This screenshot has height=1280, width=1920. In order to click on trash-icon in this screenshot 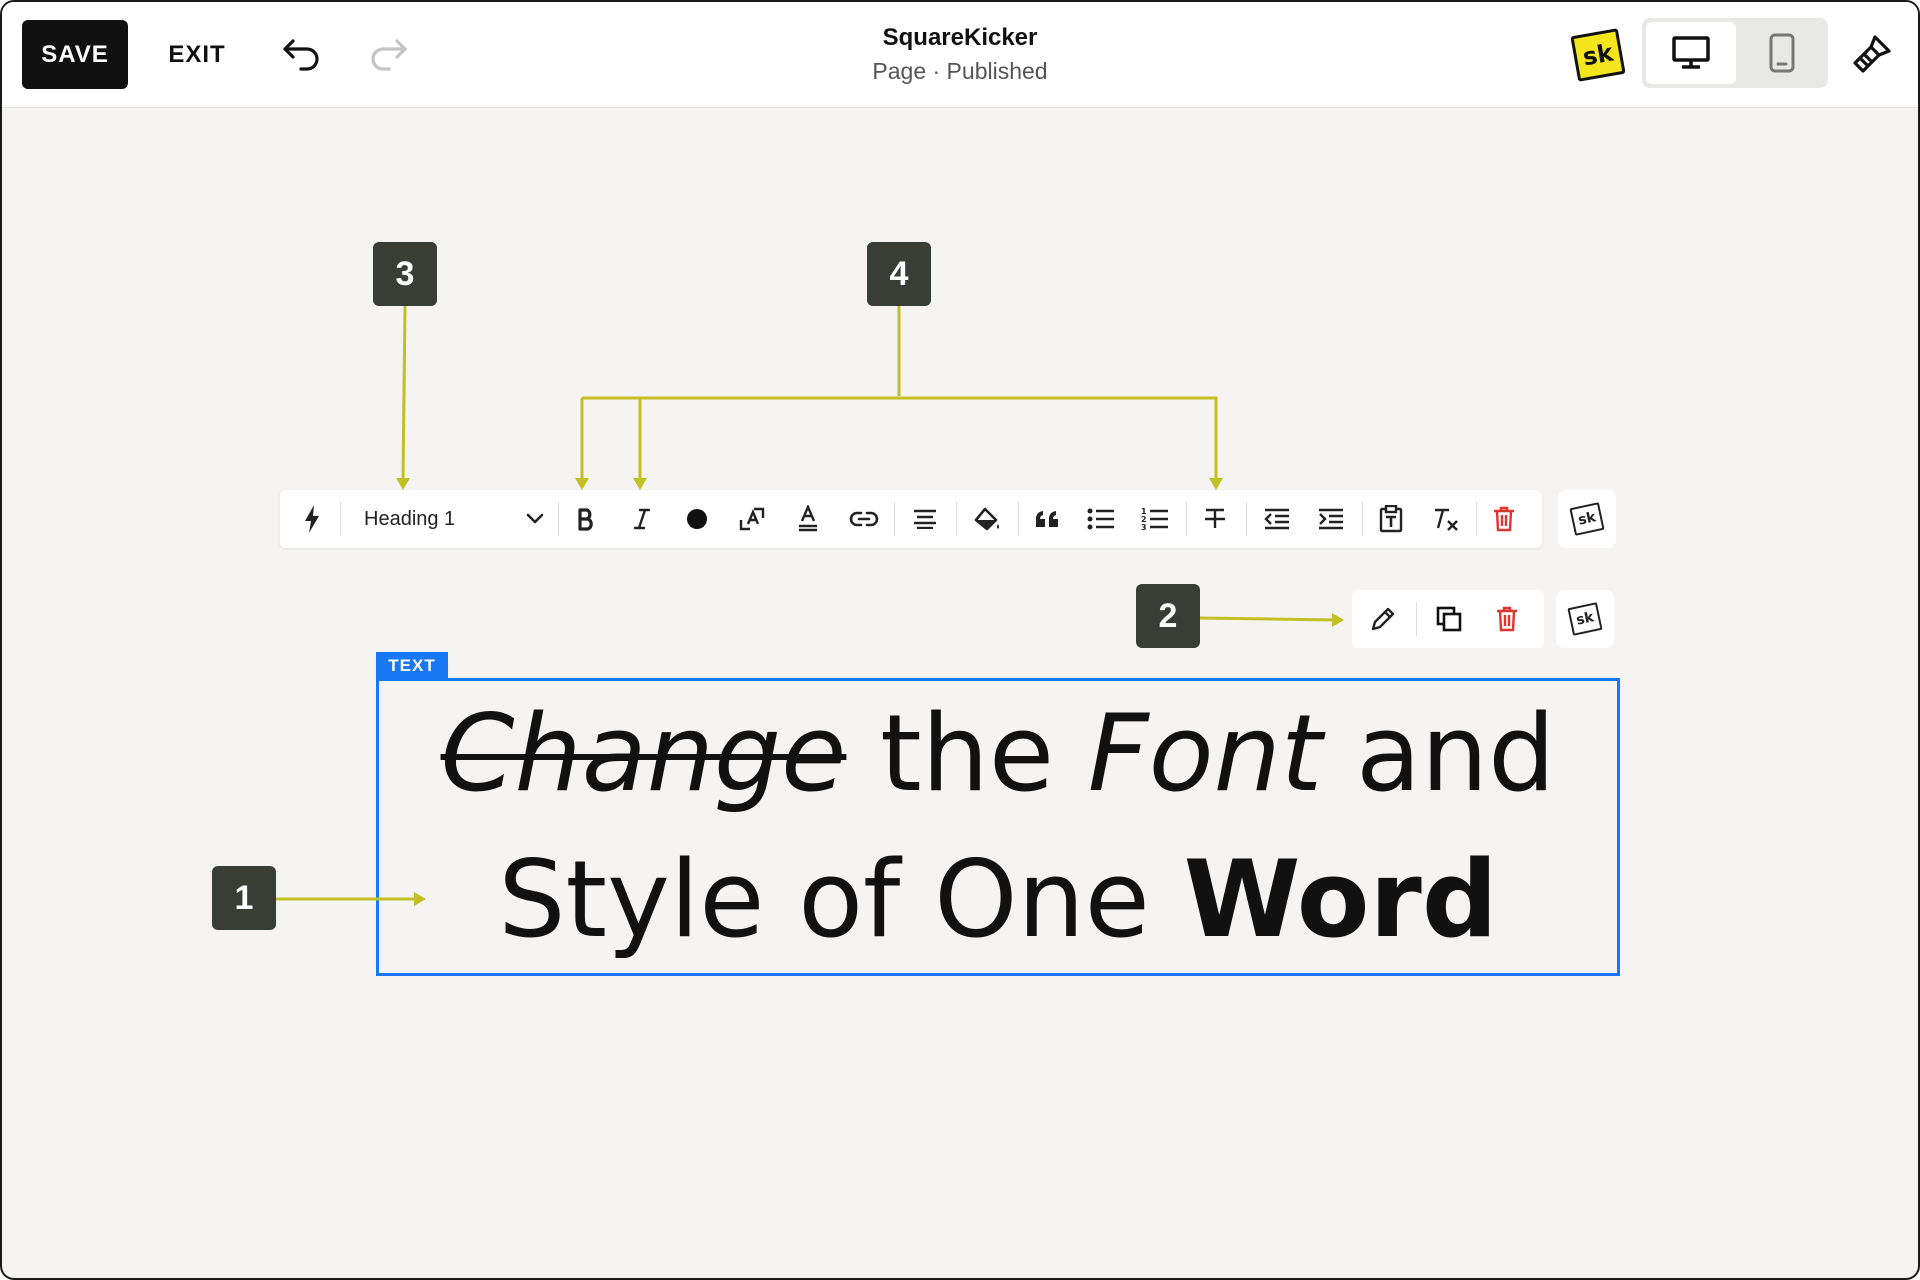, I will do `click(1504, 519)`.